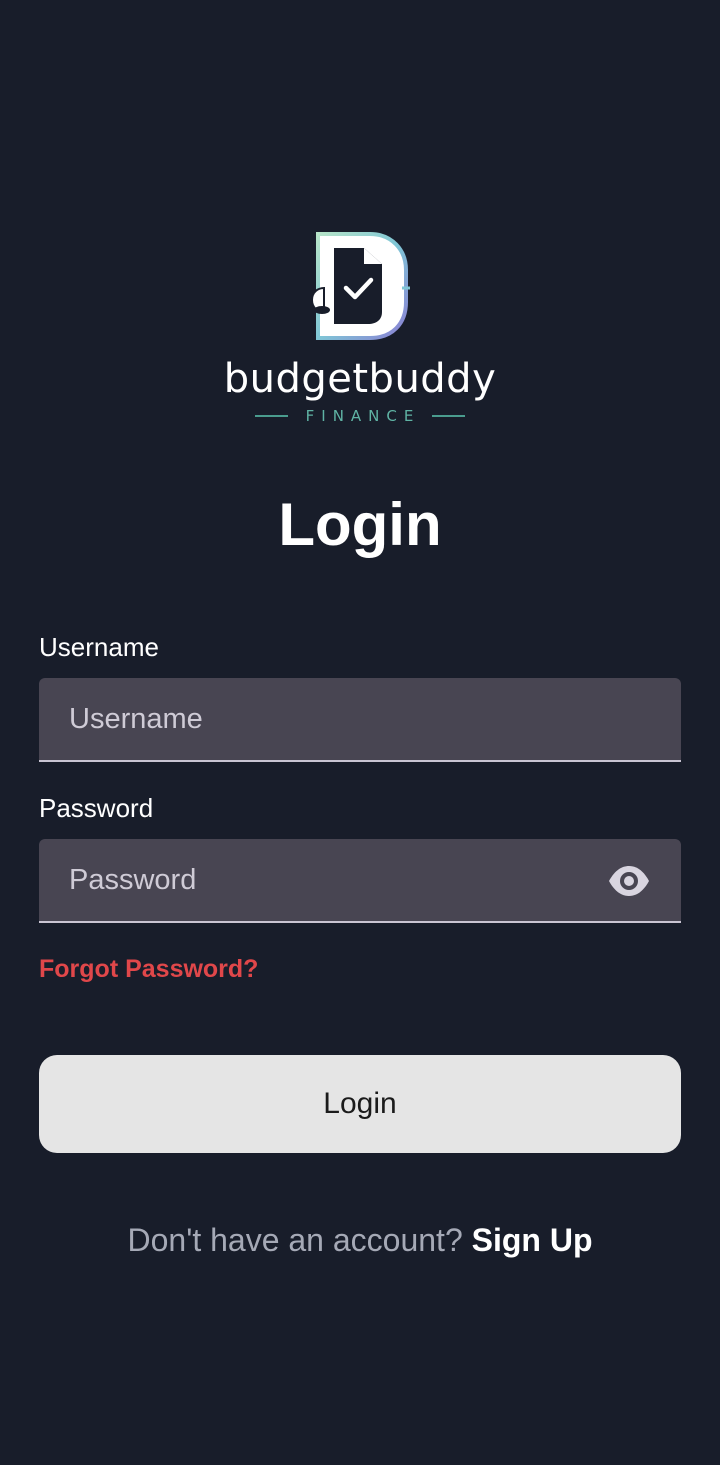 The width and height of the screenshot is (720, 1465). I want to click on signup-row: Don't have an account? Sign Up, so click(360, 1240).